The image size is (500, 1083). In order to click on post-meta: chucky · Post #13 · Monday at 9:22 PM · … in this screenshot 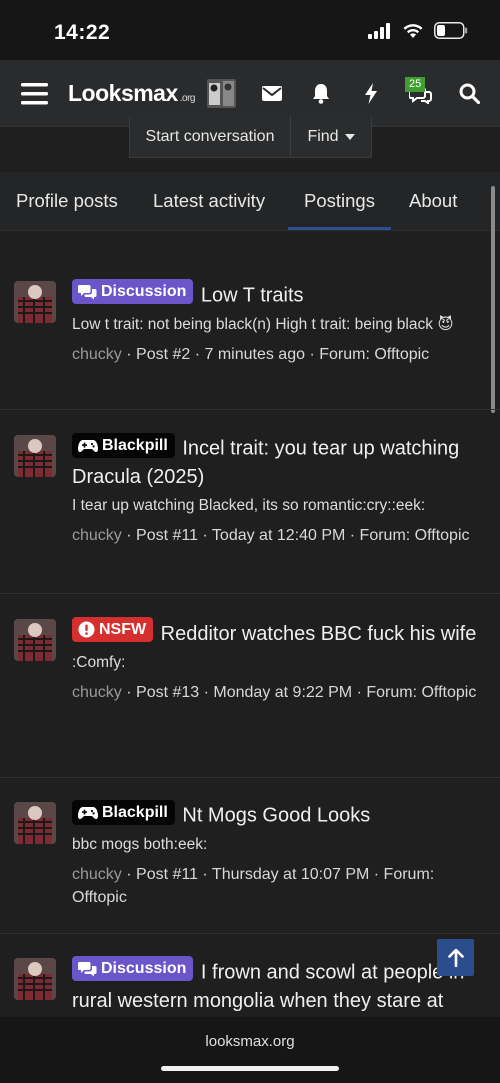, I will do `click(278, 692)`.